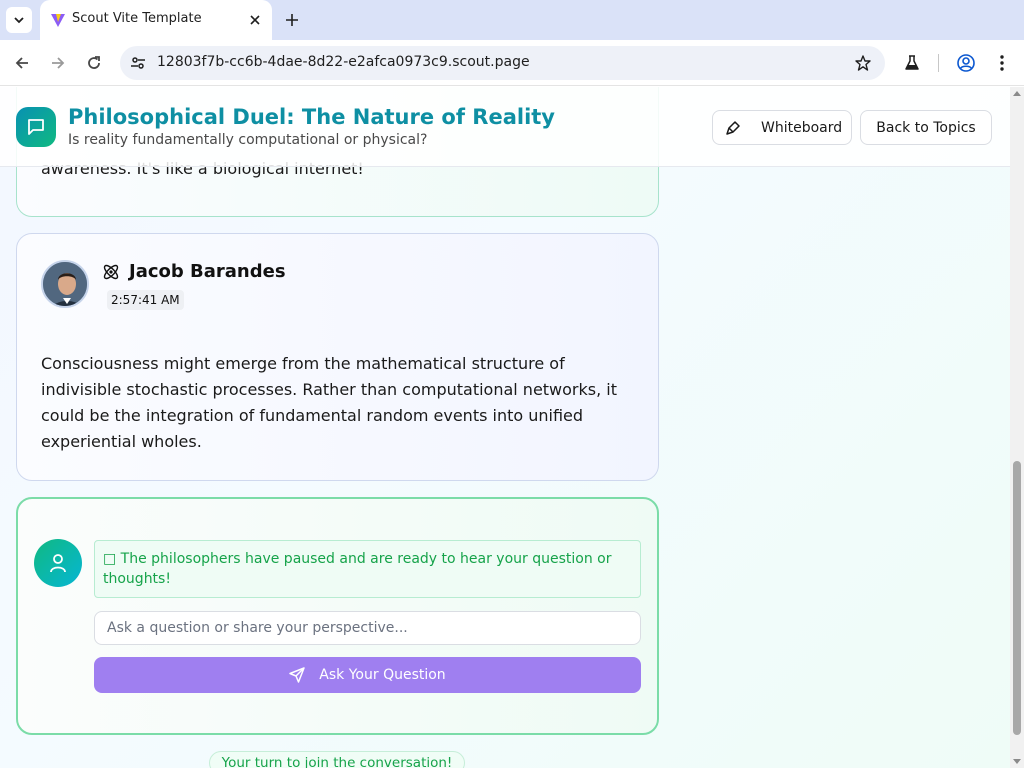  I want to click on chevron-down-icon, so click(19, 20).